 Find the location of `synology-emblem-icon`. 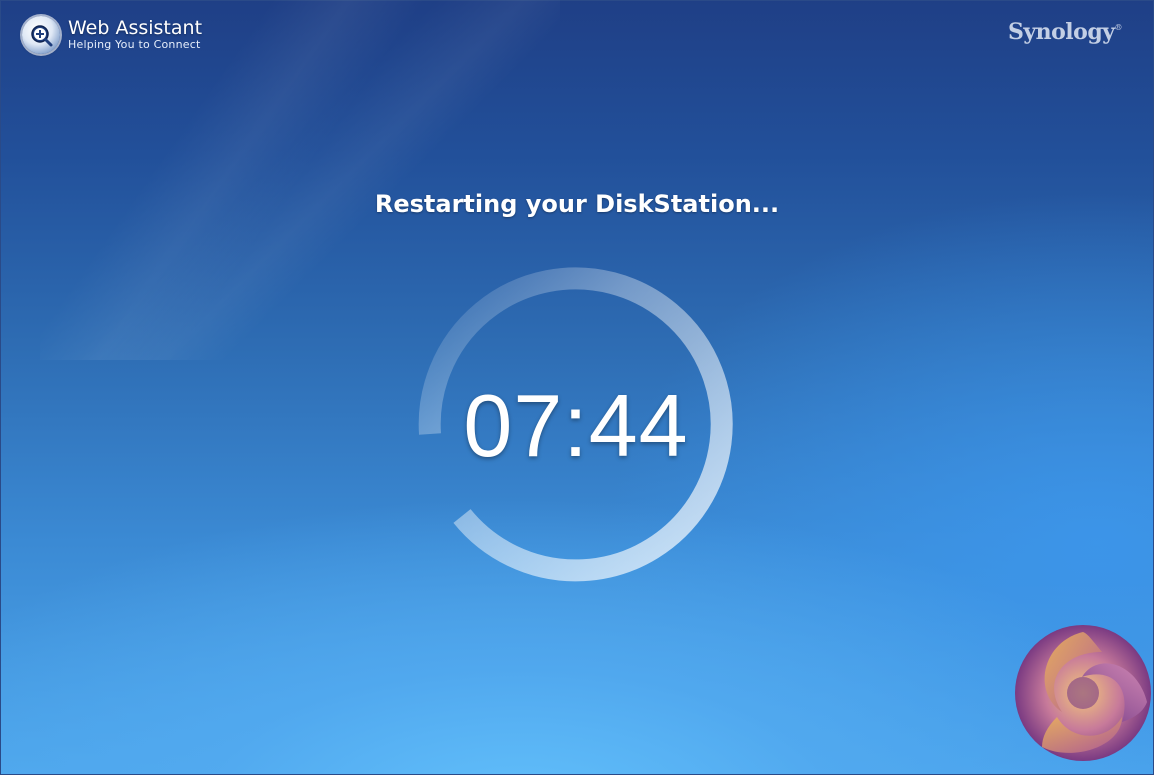

synology-emblem-icon is located at coordinates (1083, 693).